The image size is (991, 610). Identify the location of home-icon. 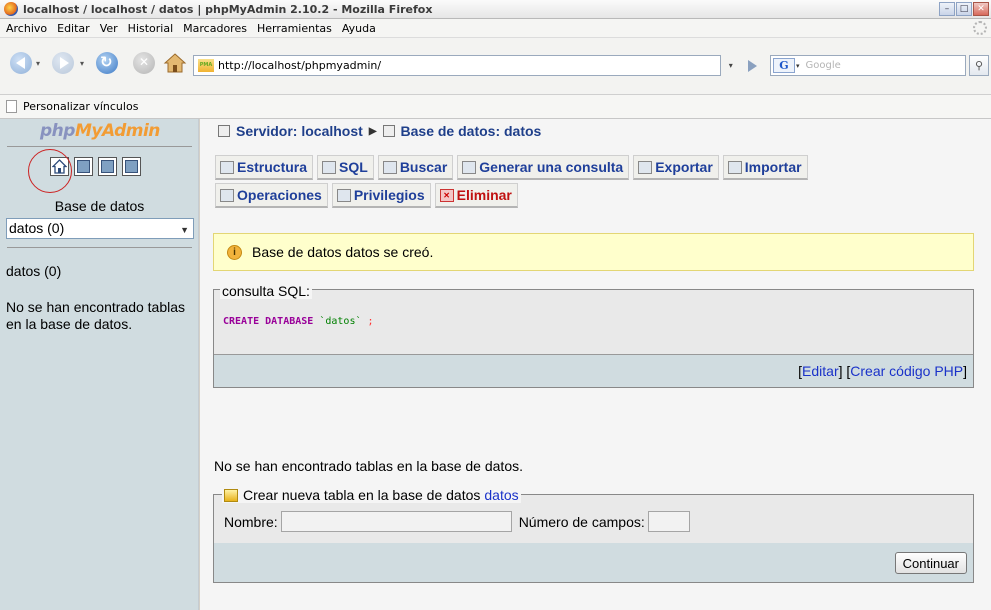
(175, 63).